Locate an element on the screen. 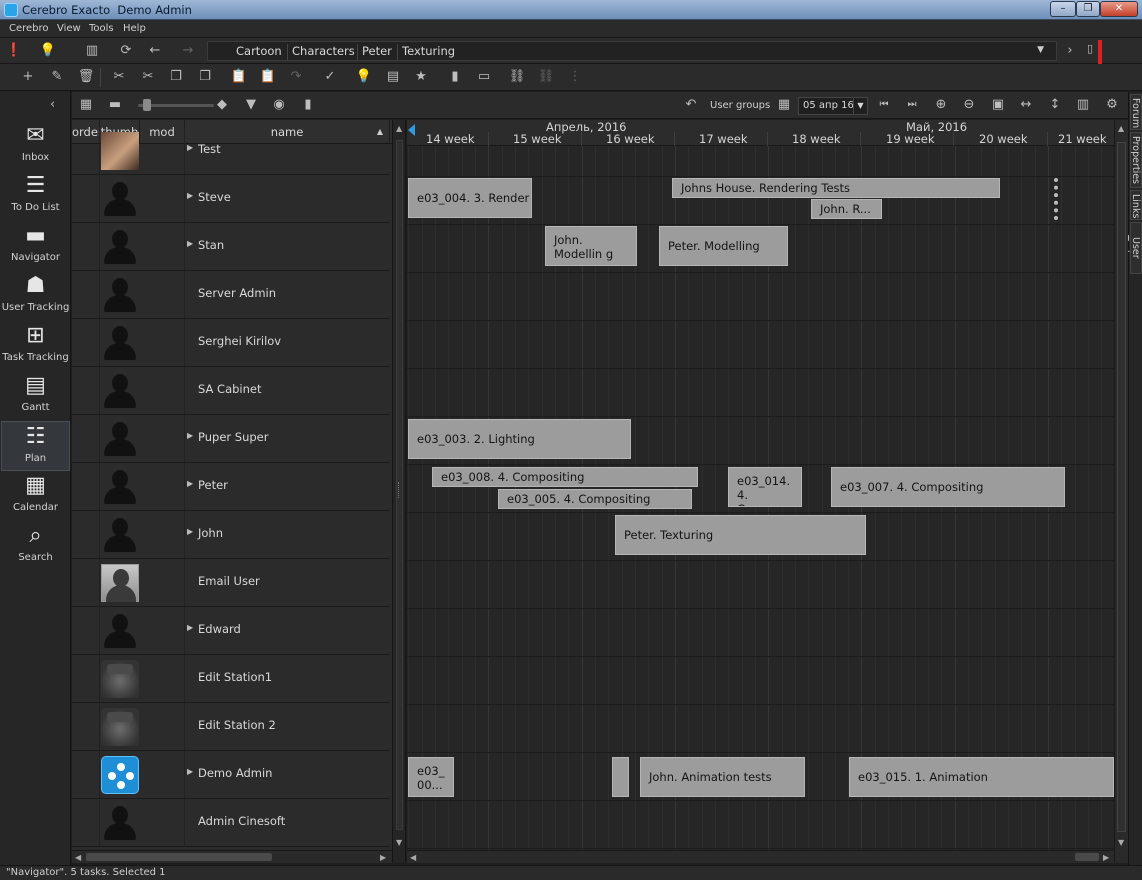  nav-plan: ☷ Plan is located at coordinates (35, 446).